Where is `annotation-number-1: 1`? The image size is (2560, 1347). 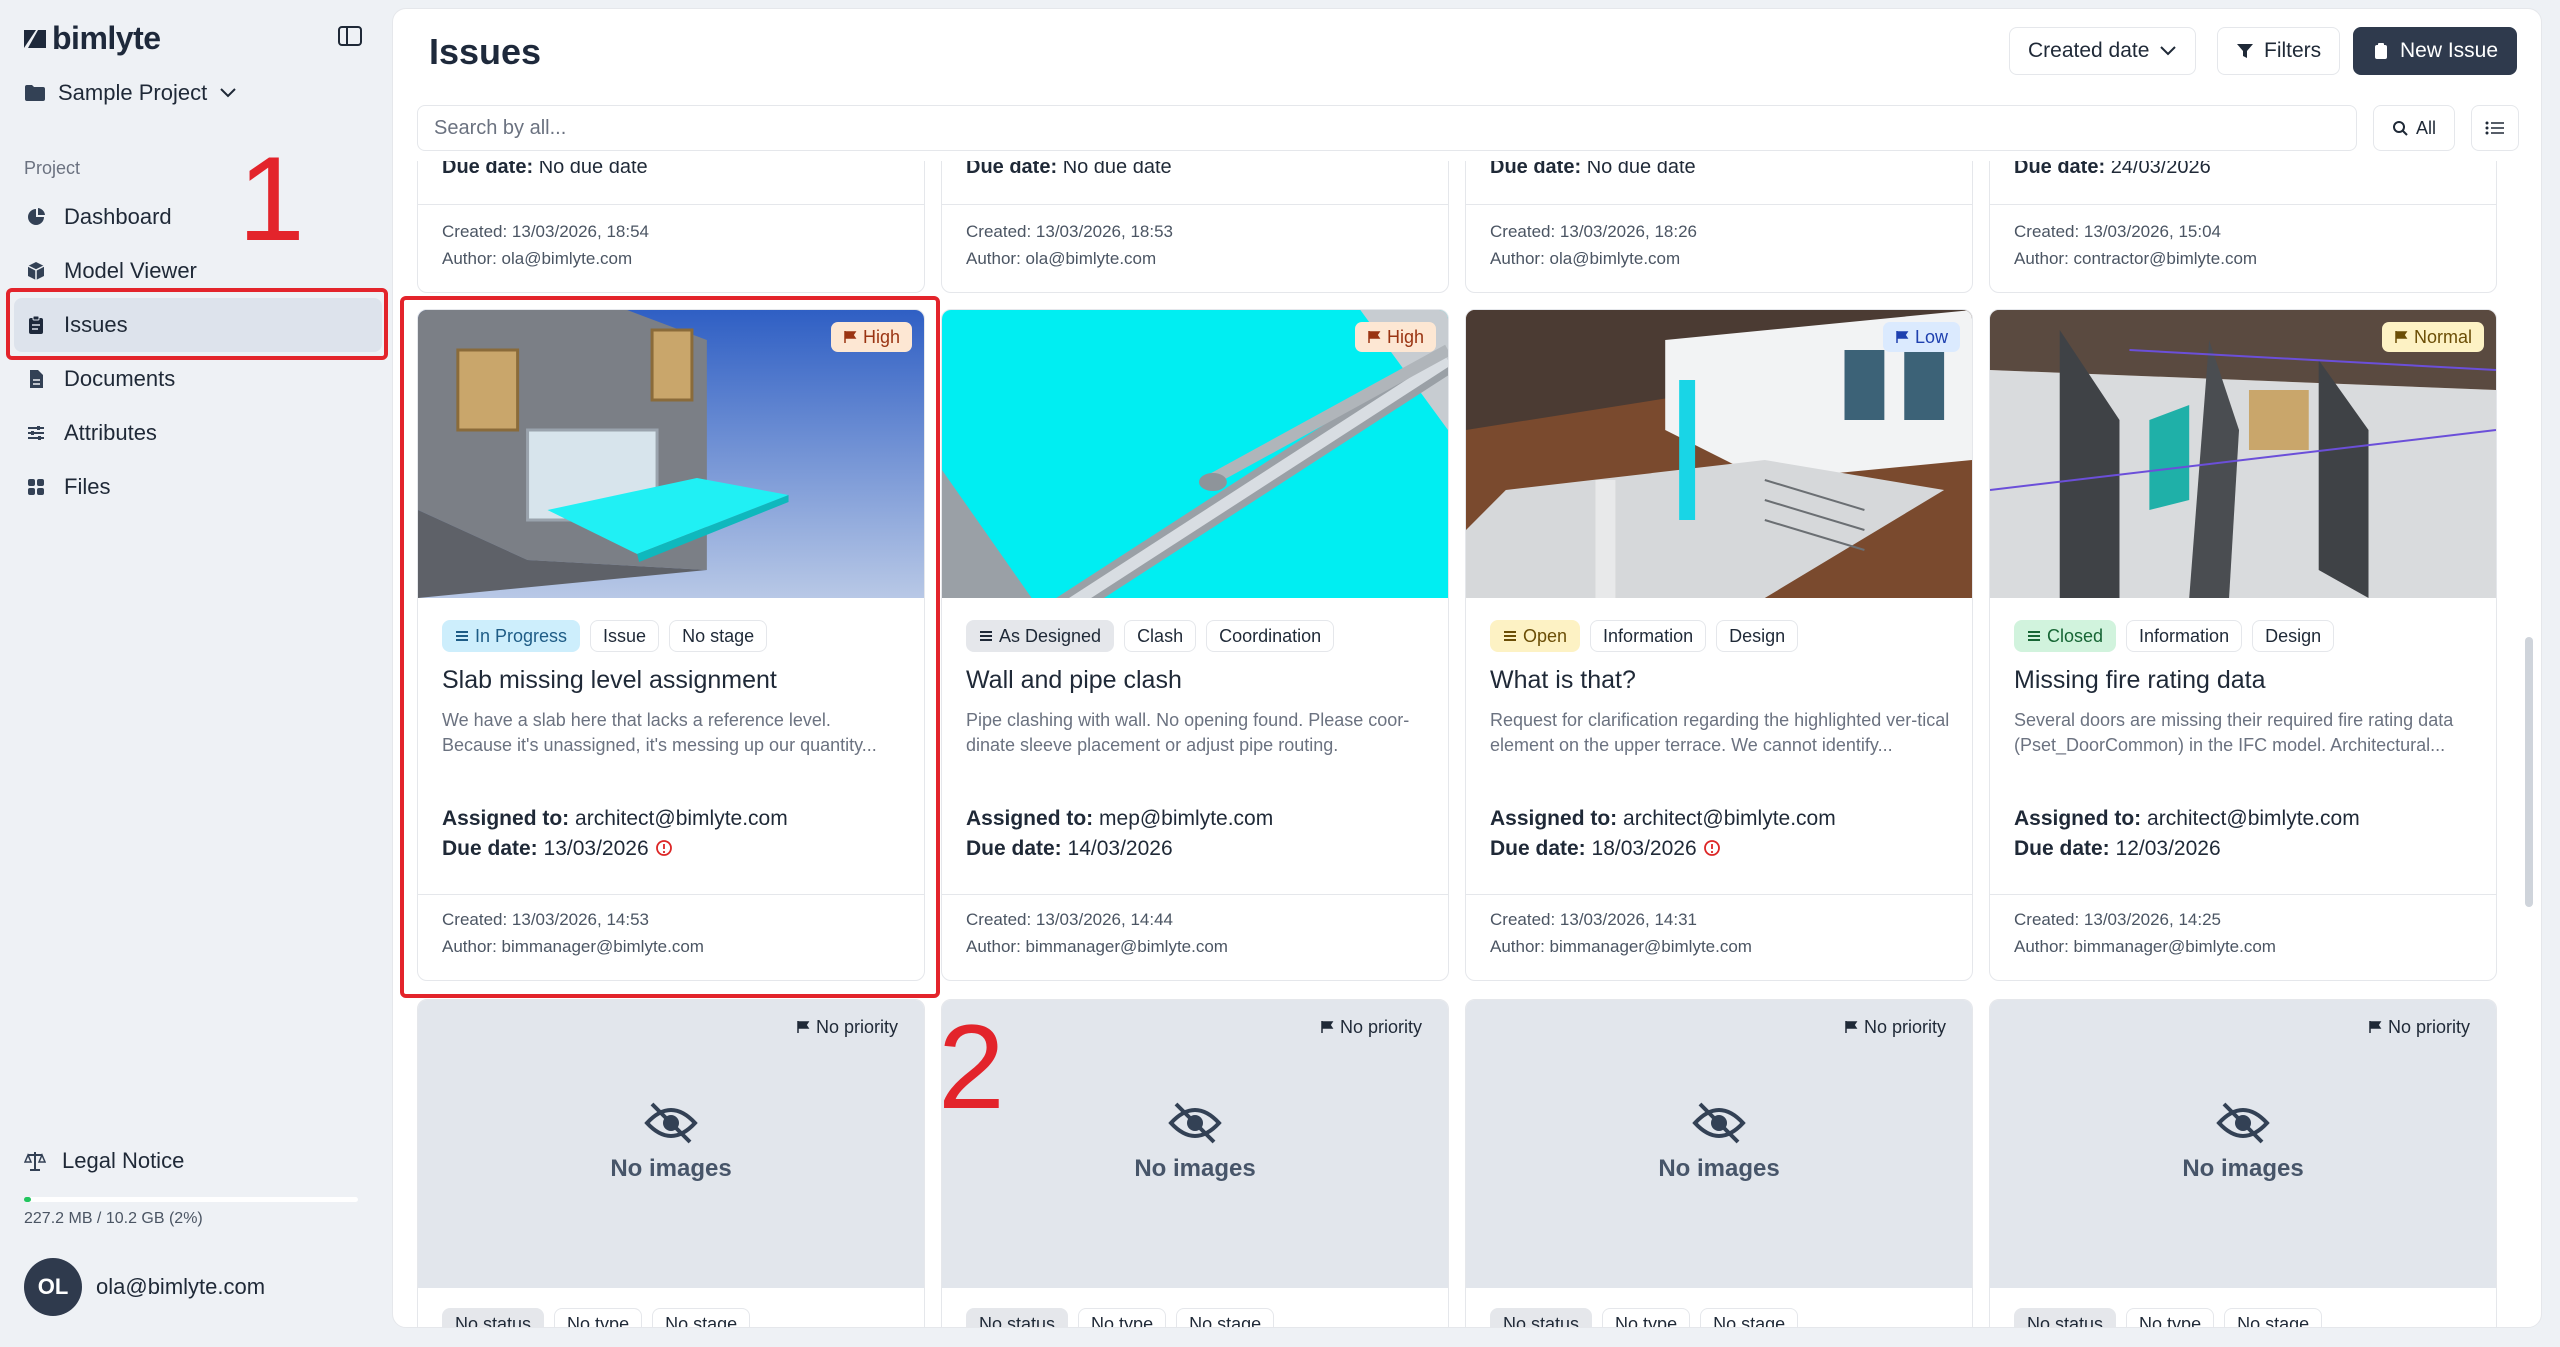 annotation-number-1: 1 is located at coordinates (271, 199).